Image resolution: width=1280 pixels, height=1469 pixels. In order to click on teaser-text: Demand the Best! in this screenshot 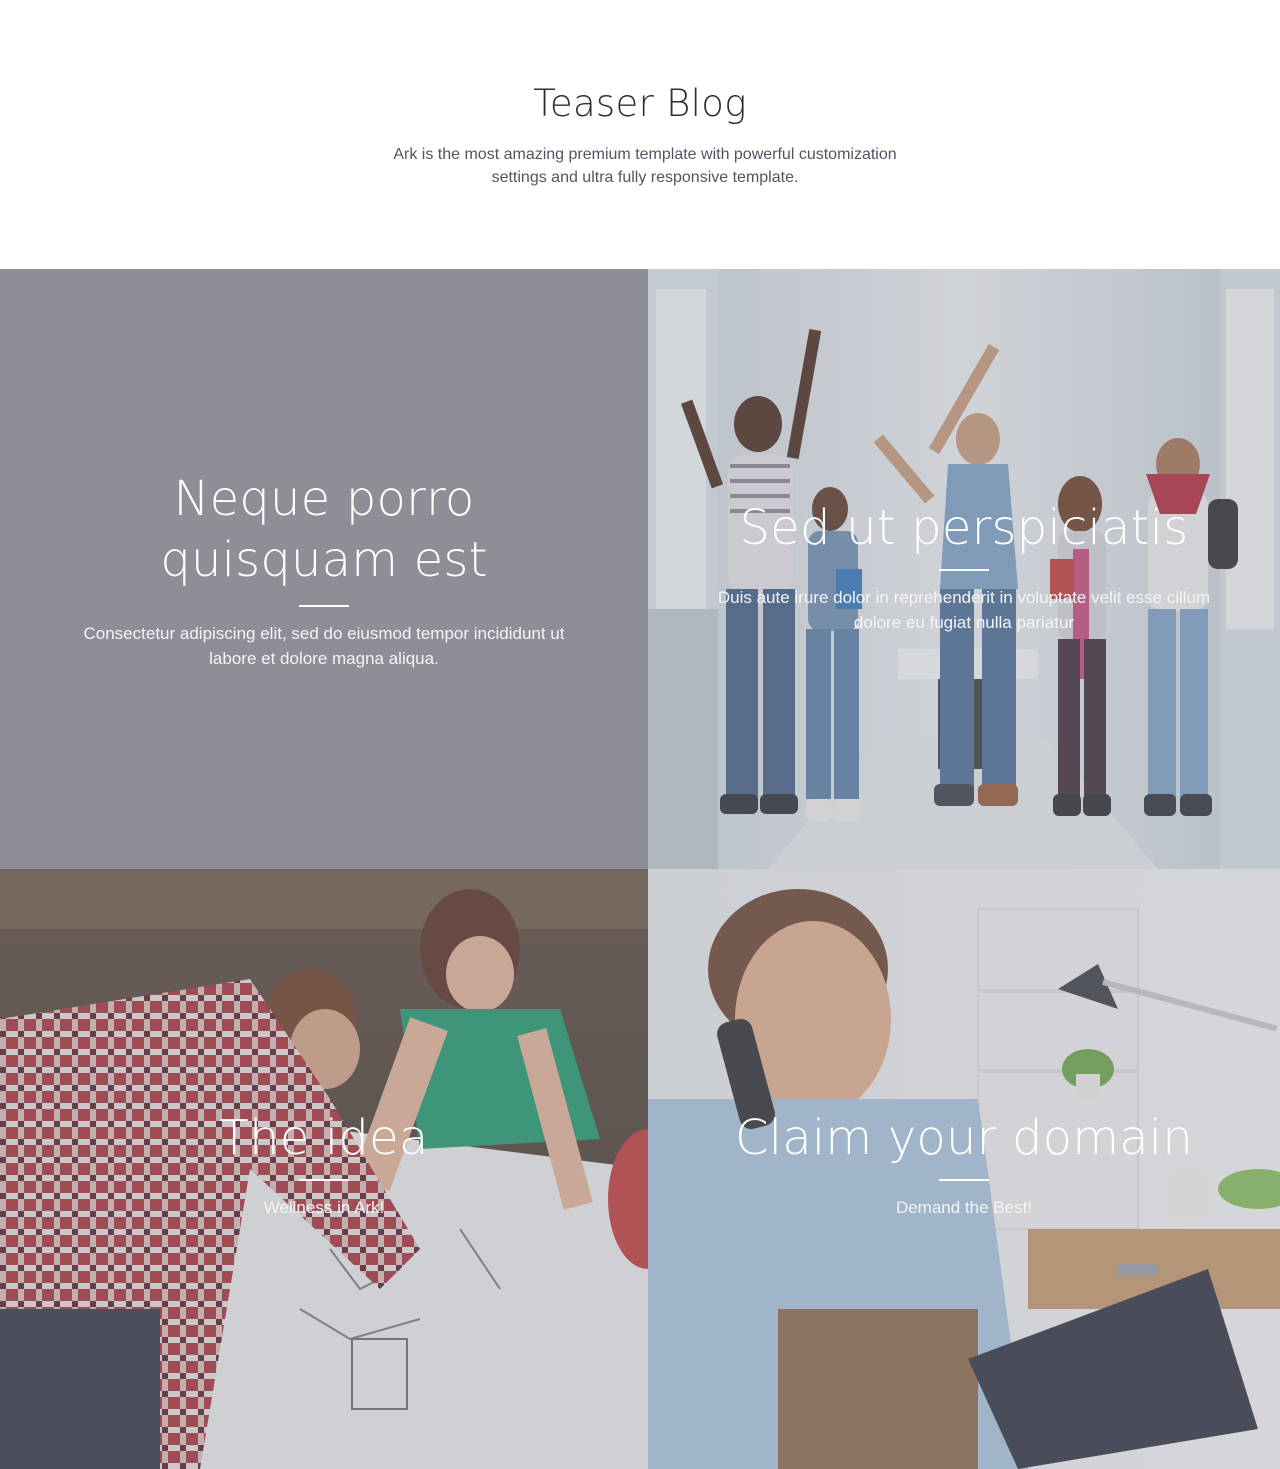, I will do `click(964, 1207)`.